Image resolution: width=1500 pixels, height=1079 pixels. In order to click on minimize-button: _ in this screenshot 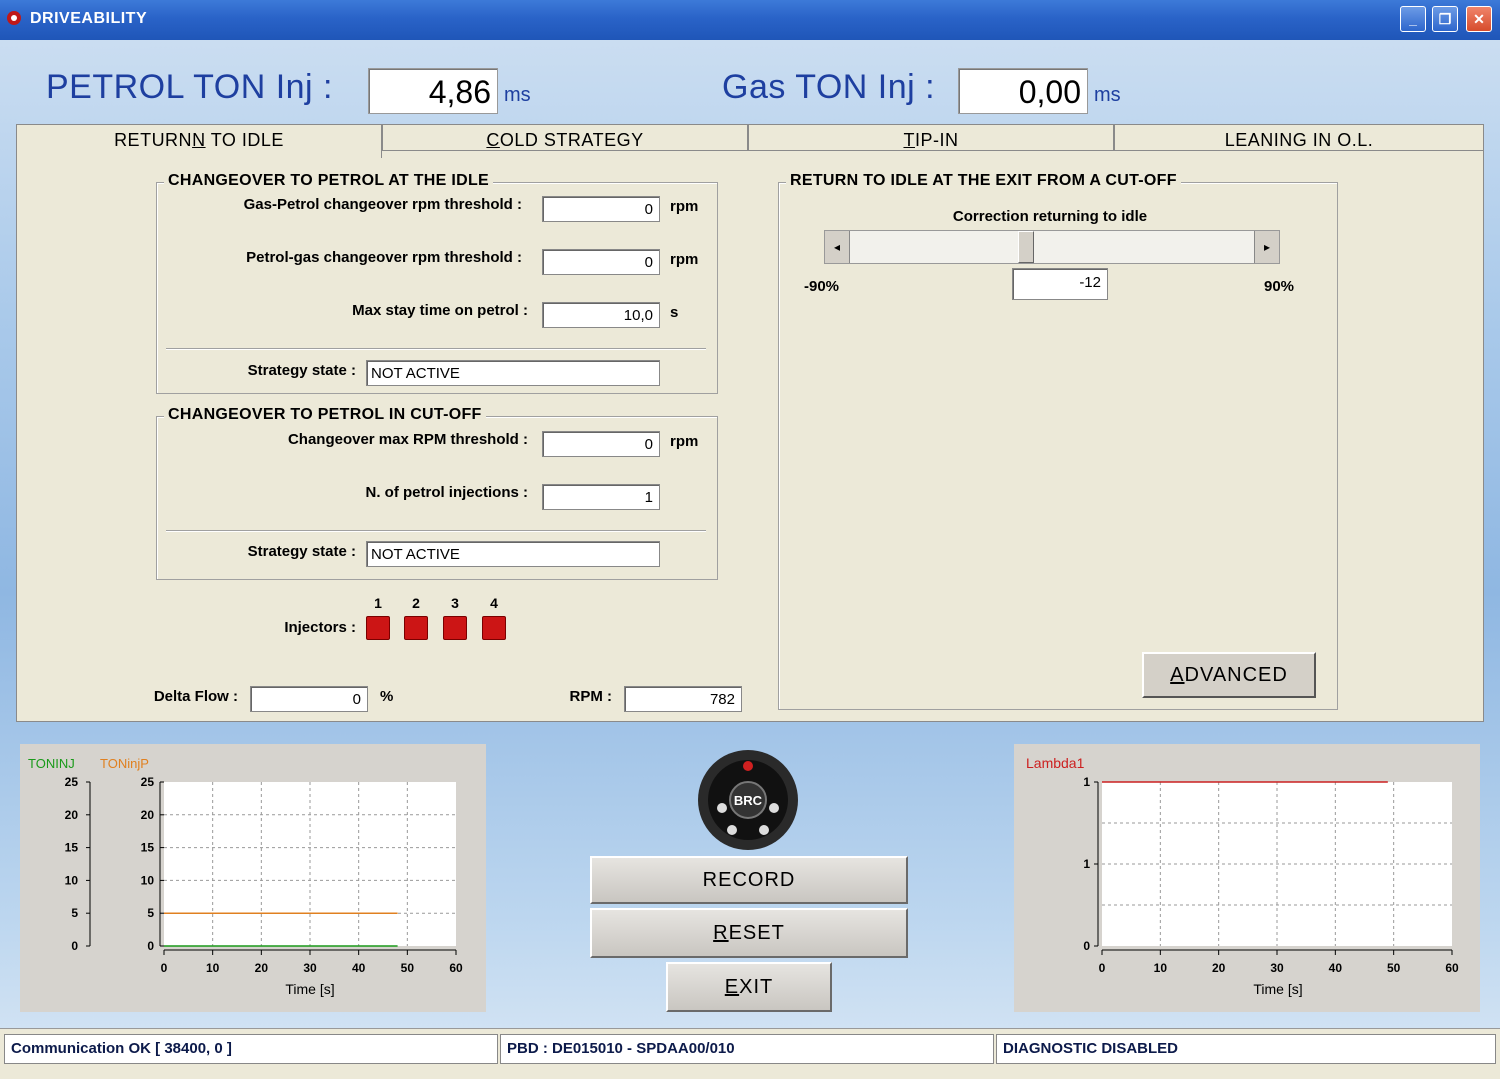, I will do `click(1413, 19)`.